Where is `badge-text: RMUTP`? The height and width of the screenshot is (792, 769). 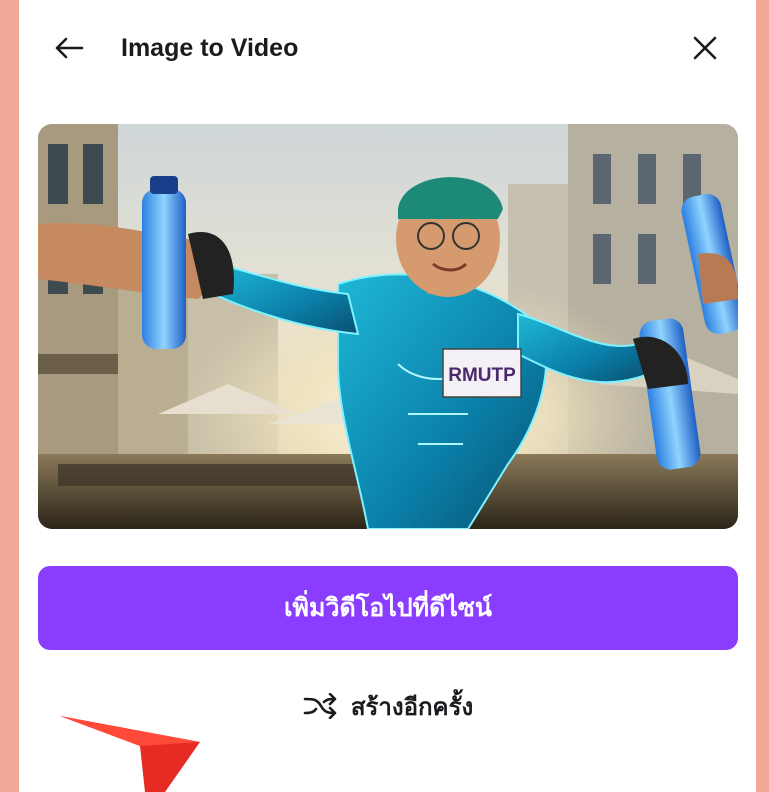
badge-text: RMUTP is located at coordinates (482, 375).